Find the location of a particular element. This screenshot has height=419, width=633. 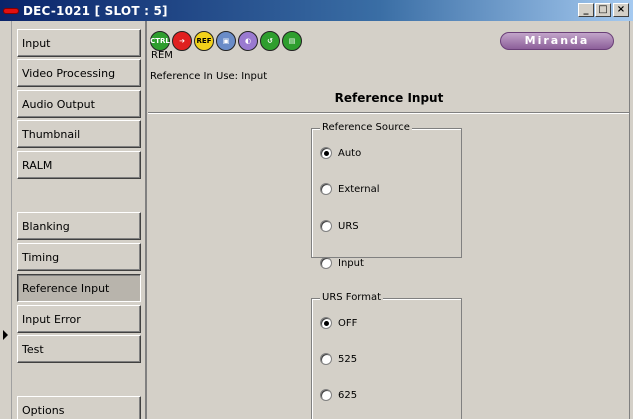

audio-icon: ◐ is located at coordinates (248, 41).